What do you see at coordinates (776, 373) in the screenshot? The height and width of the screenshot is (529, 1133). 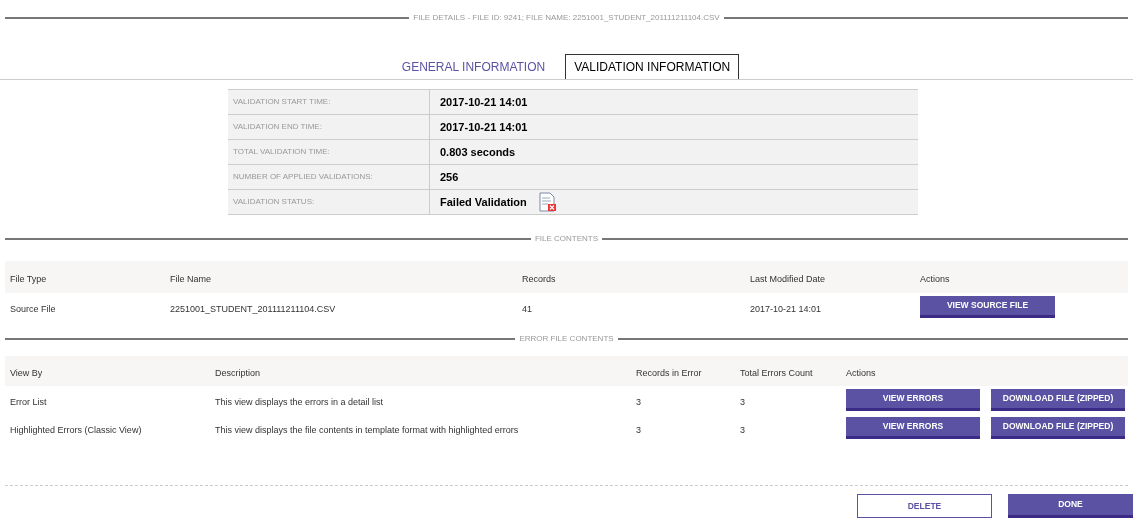 I see `column-header: Total Errors Count` at bounding box center [776, 373].